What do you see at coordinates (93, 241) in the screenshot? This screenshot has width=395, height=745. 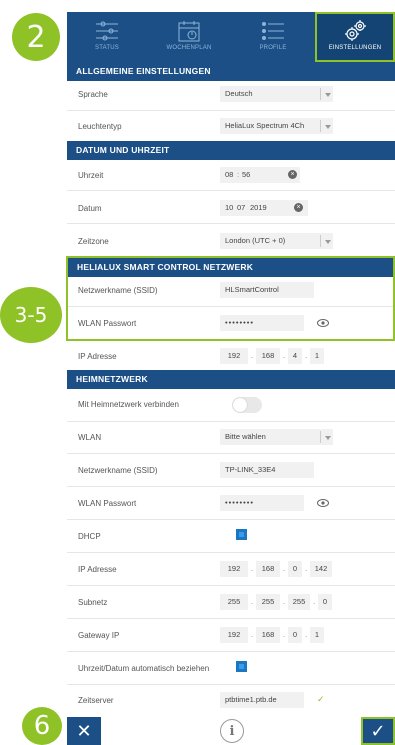 I see `zeitzone-label: Zeitzone` at bounding box center [93, 241].